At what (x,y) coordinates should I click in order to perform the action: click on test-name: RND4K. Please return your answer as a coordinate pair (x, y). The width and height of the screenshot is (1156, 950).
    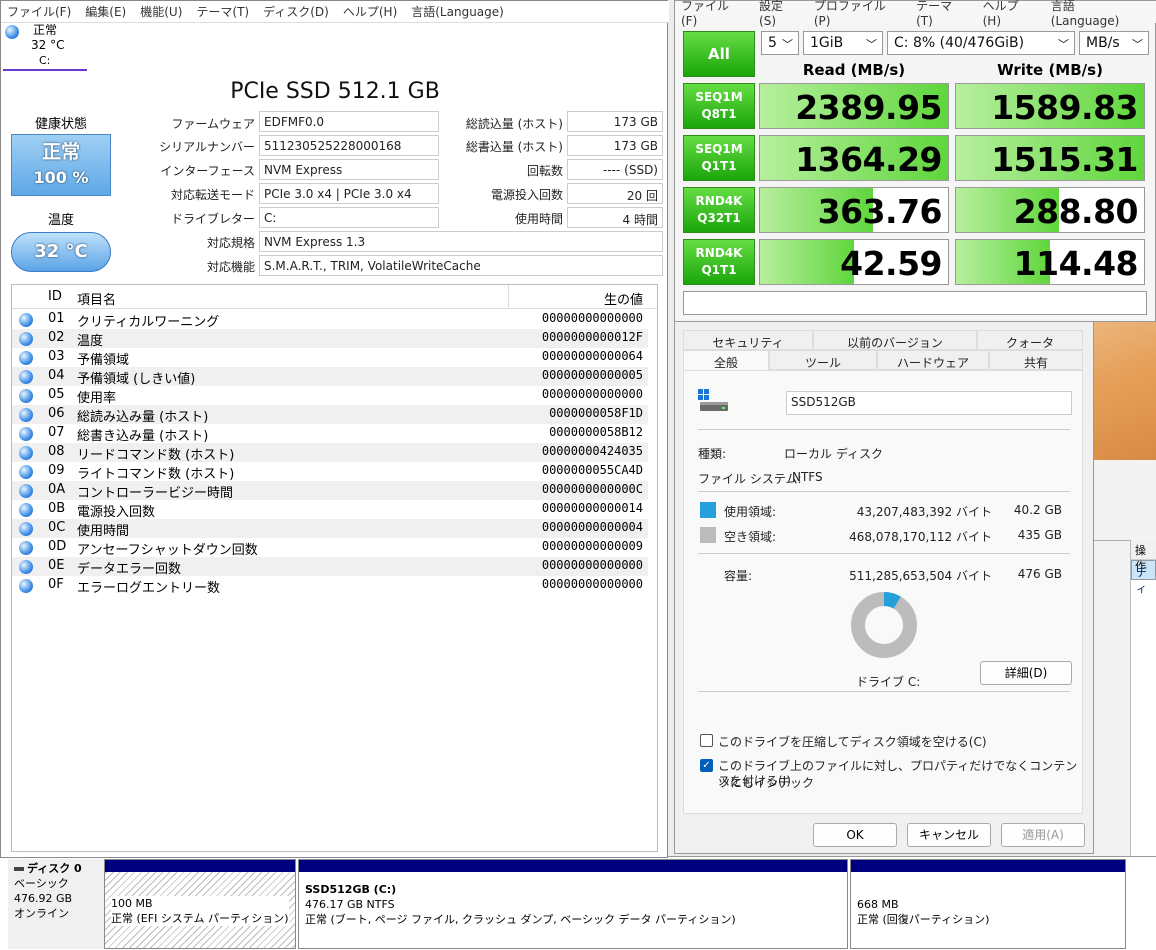
    Looking at the image, I should click on (719, 201).